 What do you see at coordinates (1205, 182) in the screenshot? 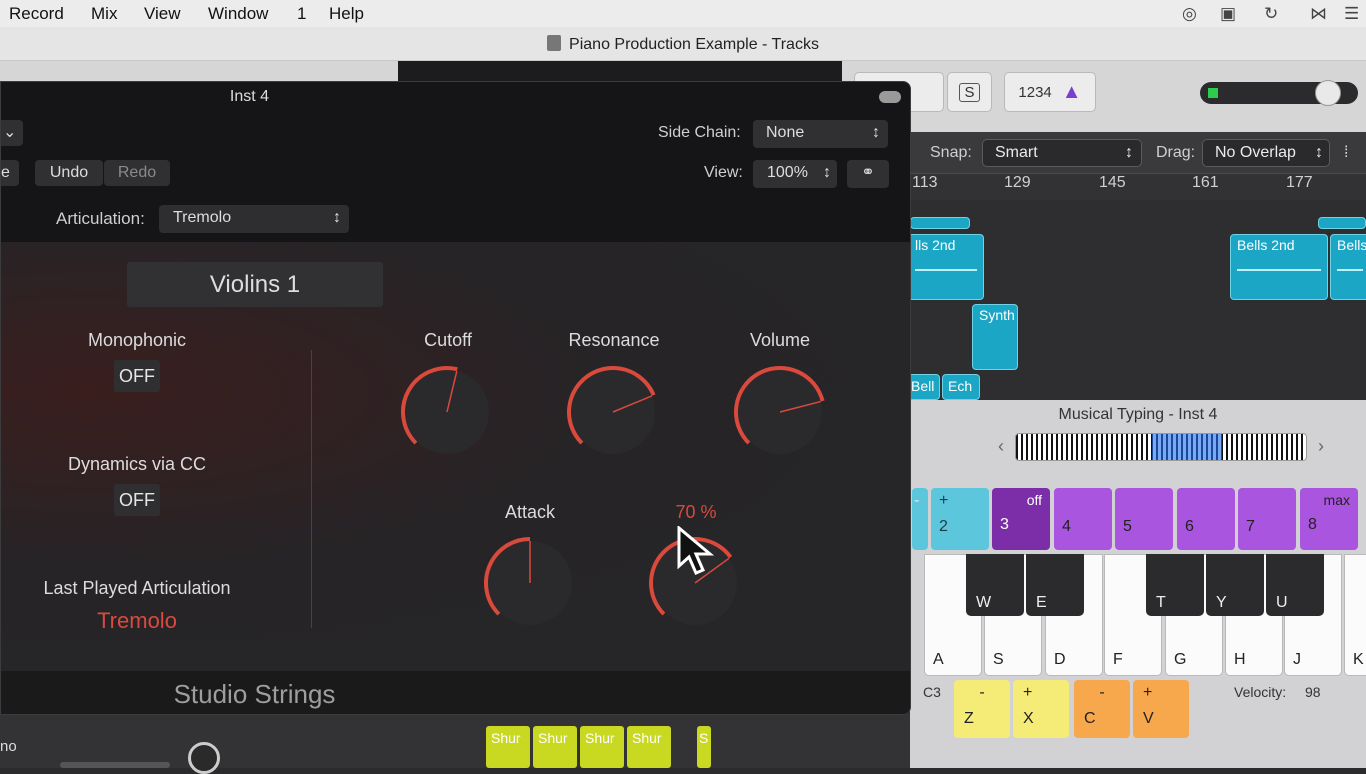
I see `ruler-label: 161` at bounding box center [1205, 182].